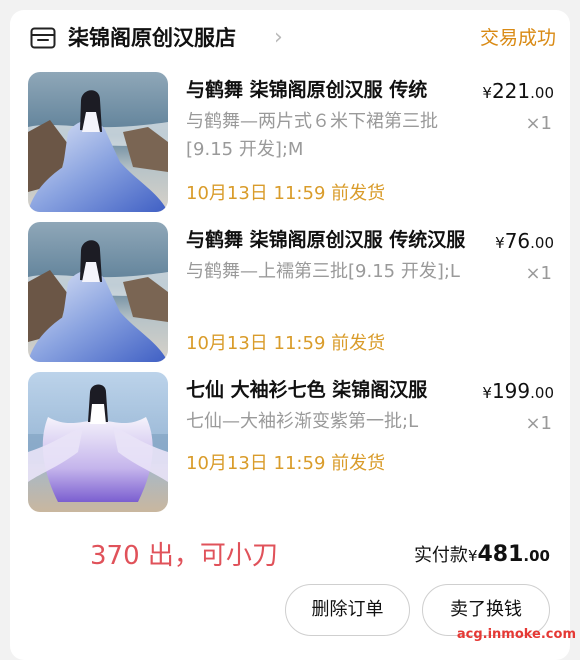 This screenshot has width=580, height=660. Describe the element at coordinates (500, 554) in the screenshot. I see `total-integer: 481` at that location.